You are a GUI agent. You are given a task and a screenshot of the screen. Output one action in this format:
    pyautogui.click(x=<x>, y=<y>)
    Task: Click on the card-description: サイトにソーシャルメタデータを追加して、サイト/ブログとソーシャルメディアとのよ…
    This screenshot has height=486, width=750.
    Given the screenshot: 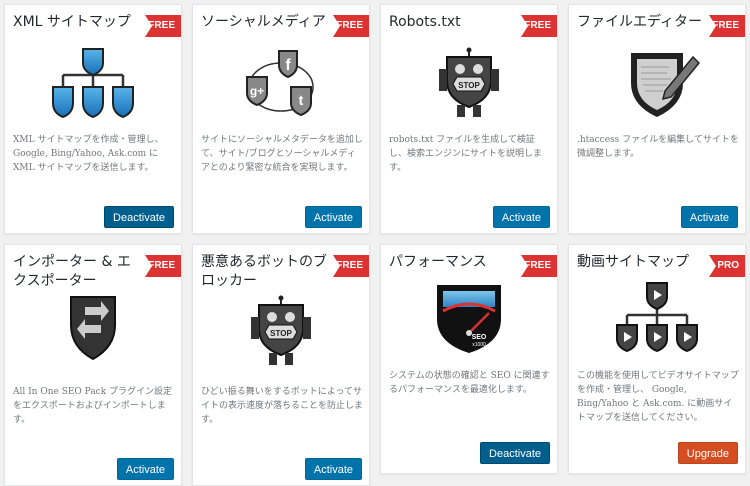 What is the action you would take?
    pyautogui.click(x=282, y=154)
    